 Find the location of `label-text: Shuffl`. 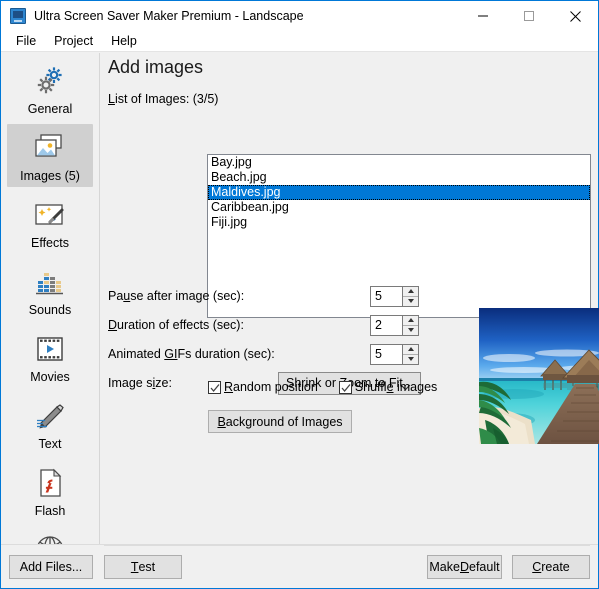

label-text: Shuffl is located at coordinates (370, 387).